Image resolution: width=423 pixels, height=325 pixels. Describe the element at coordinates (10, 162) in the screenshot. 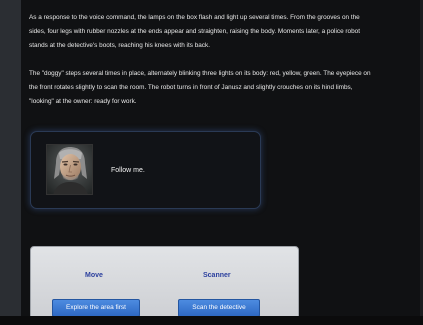

I see `left-margin` at that location.